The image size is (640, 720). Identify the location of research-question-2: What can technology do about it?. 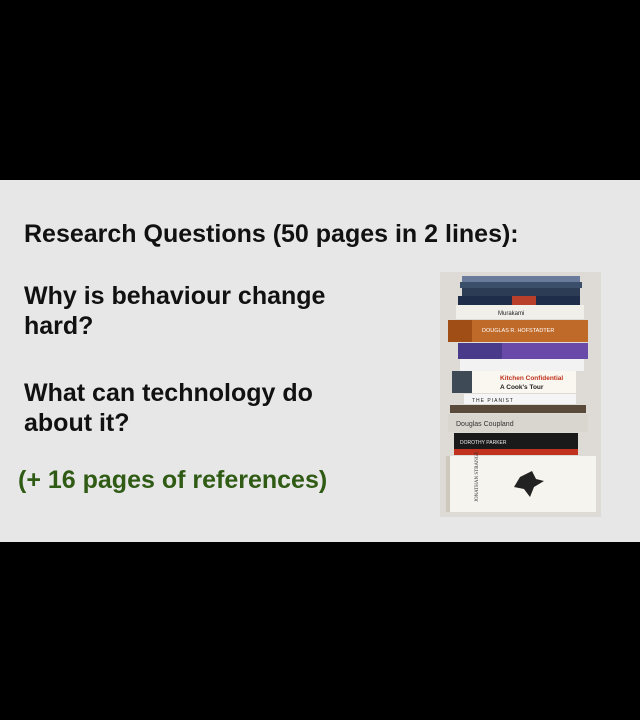
(168, 408).